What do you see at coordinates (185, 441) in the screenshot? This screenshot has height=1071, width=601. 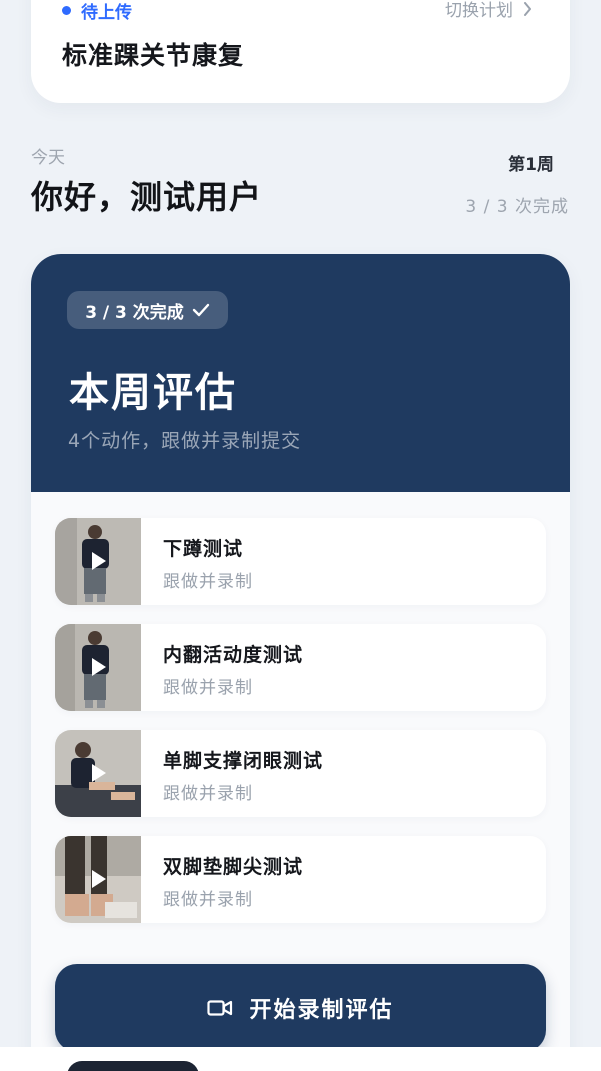 I see `assessment-subtitle: 4个动作，跟做并录制提交` at bounding box center [185, 441].